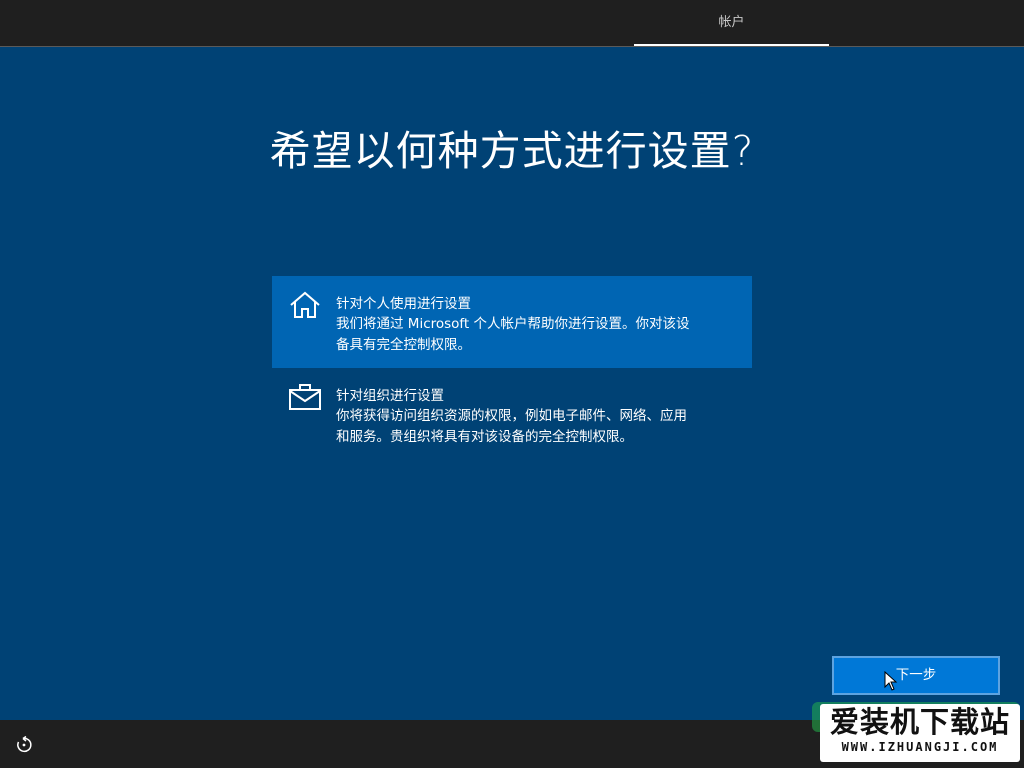  I want to click on tab-account: 帐户, so click(731, 23).